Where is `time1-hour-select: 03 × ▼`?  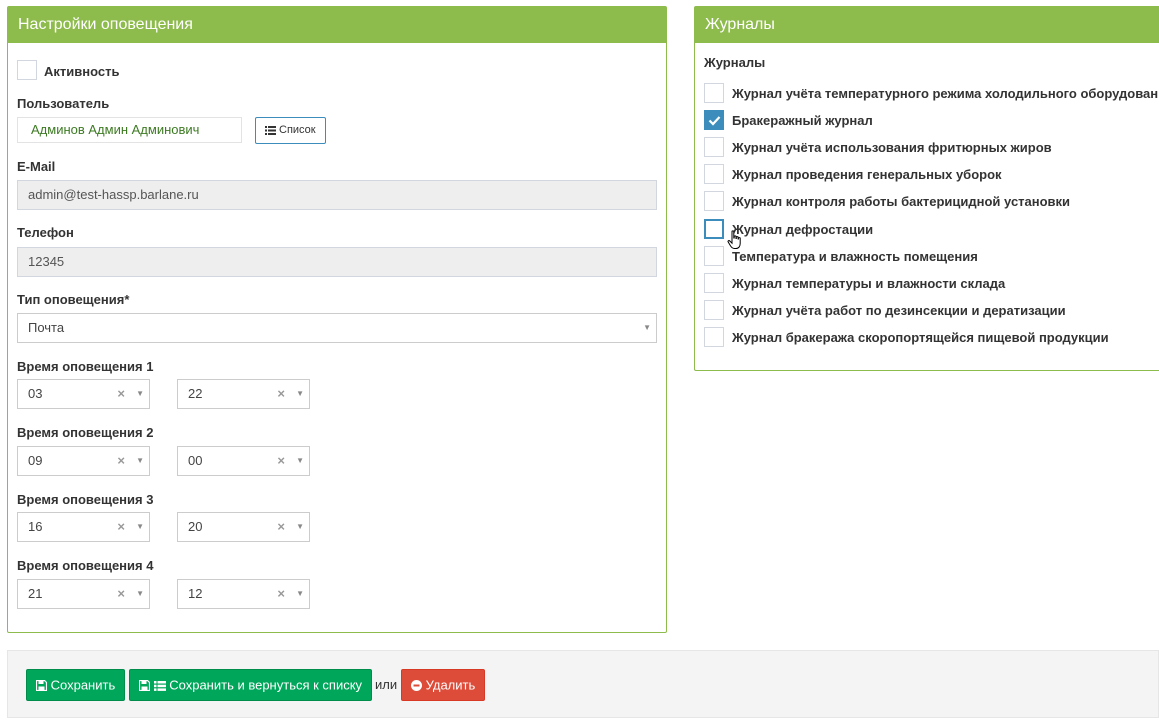 time1-hour-select: 03 × ▼ is located at coordinates (83, 394).